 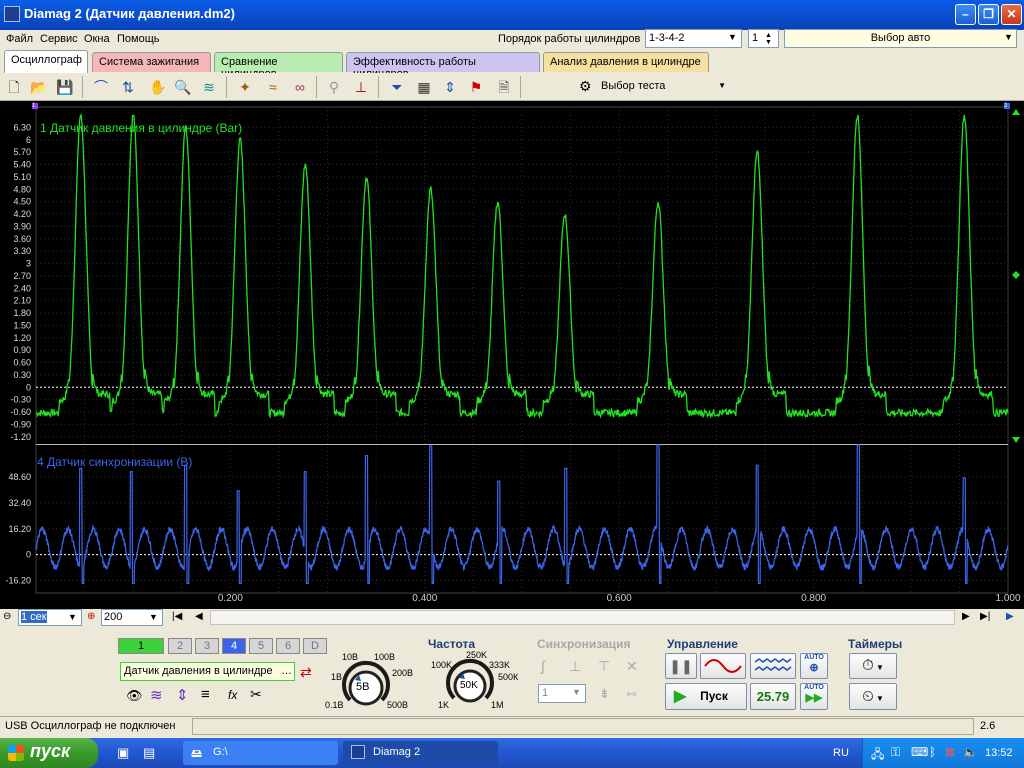 What do you see at coordinates (278, 66) in the screenshot?
I see `tab-cylinder-compare: Сравнение цилиндров` at bounding box center [278, 66].